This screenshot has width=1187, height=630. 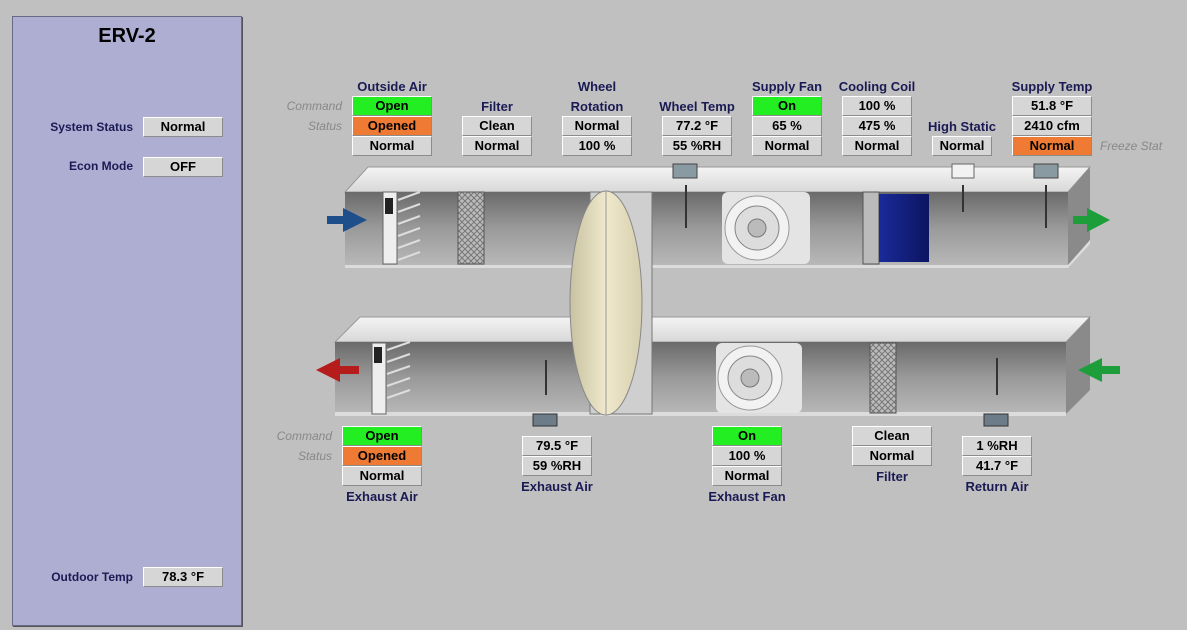 What do you see at coordinates (392, 126) in the screenshot?
I see `outside-air-status: Opened` at bounding box center [392, 126].